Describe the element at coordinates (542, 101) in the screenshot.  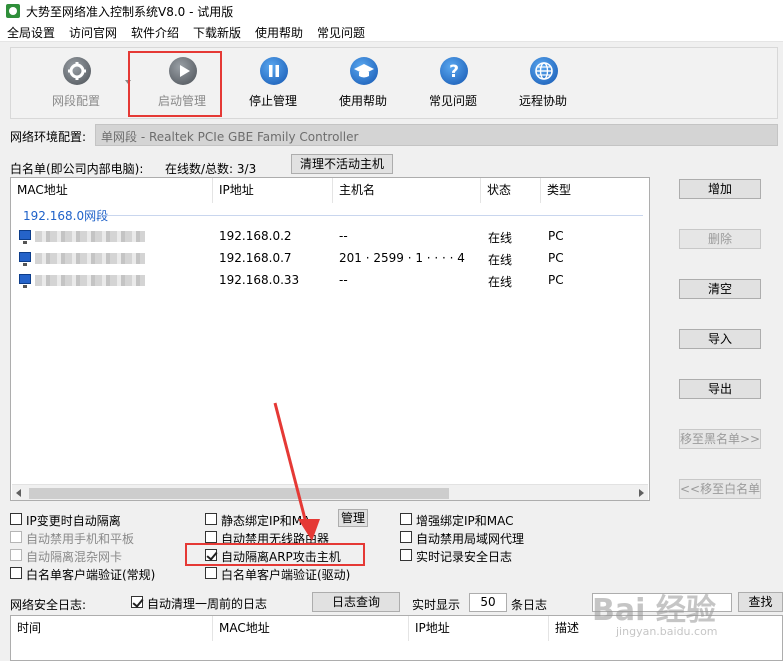
I see `remote-assist-label: 远程协助` at that location.